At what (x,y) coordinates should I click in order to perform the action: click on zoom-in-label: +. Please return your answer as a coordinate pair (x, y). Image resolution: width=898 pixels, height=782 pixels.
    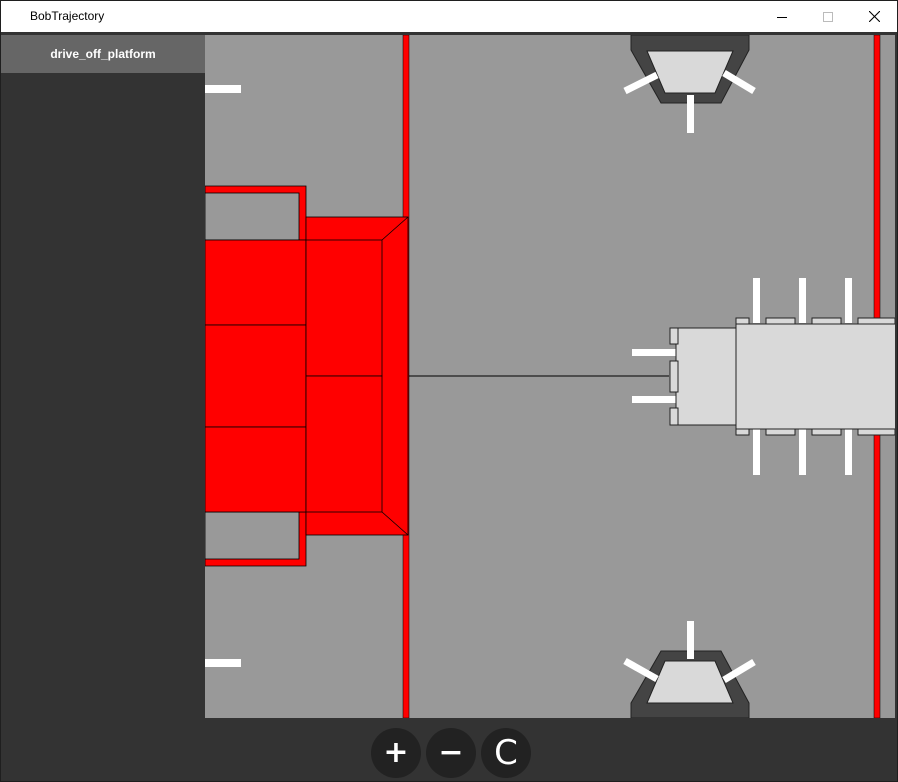
    Looking at the image, I should click on (396, 752).